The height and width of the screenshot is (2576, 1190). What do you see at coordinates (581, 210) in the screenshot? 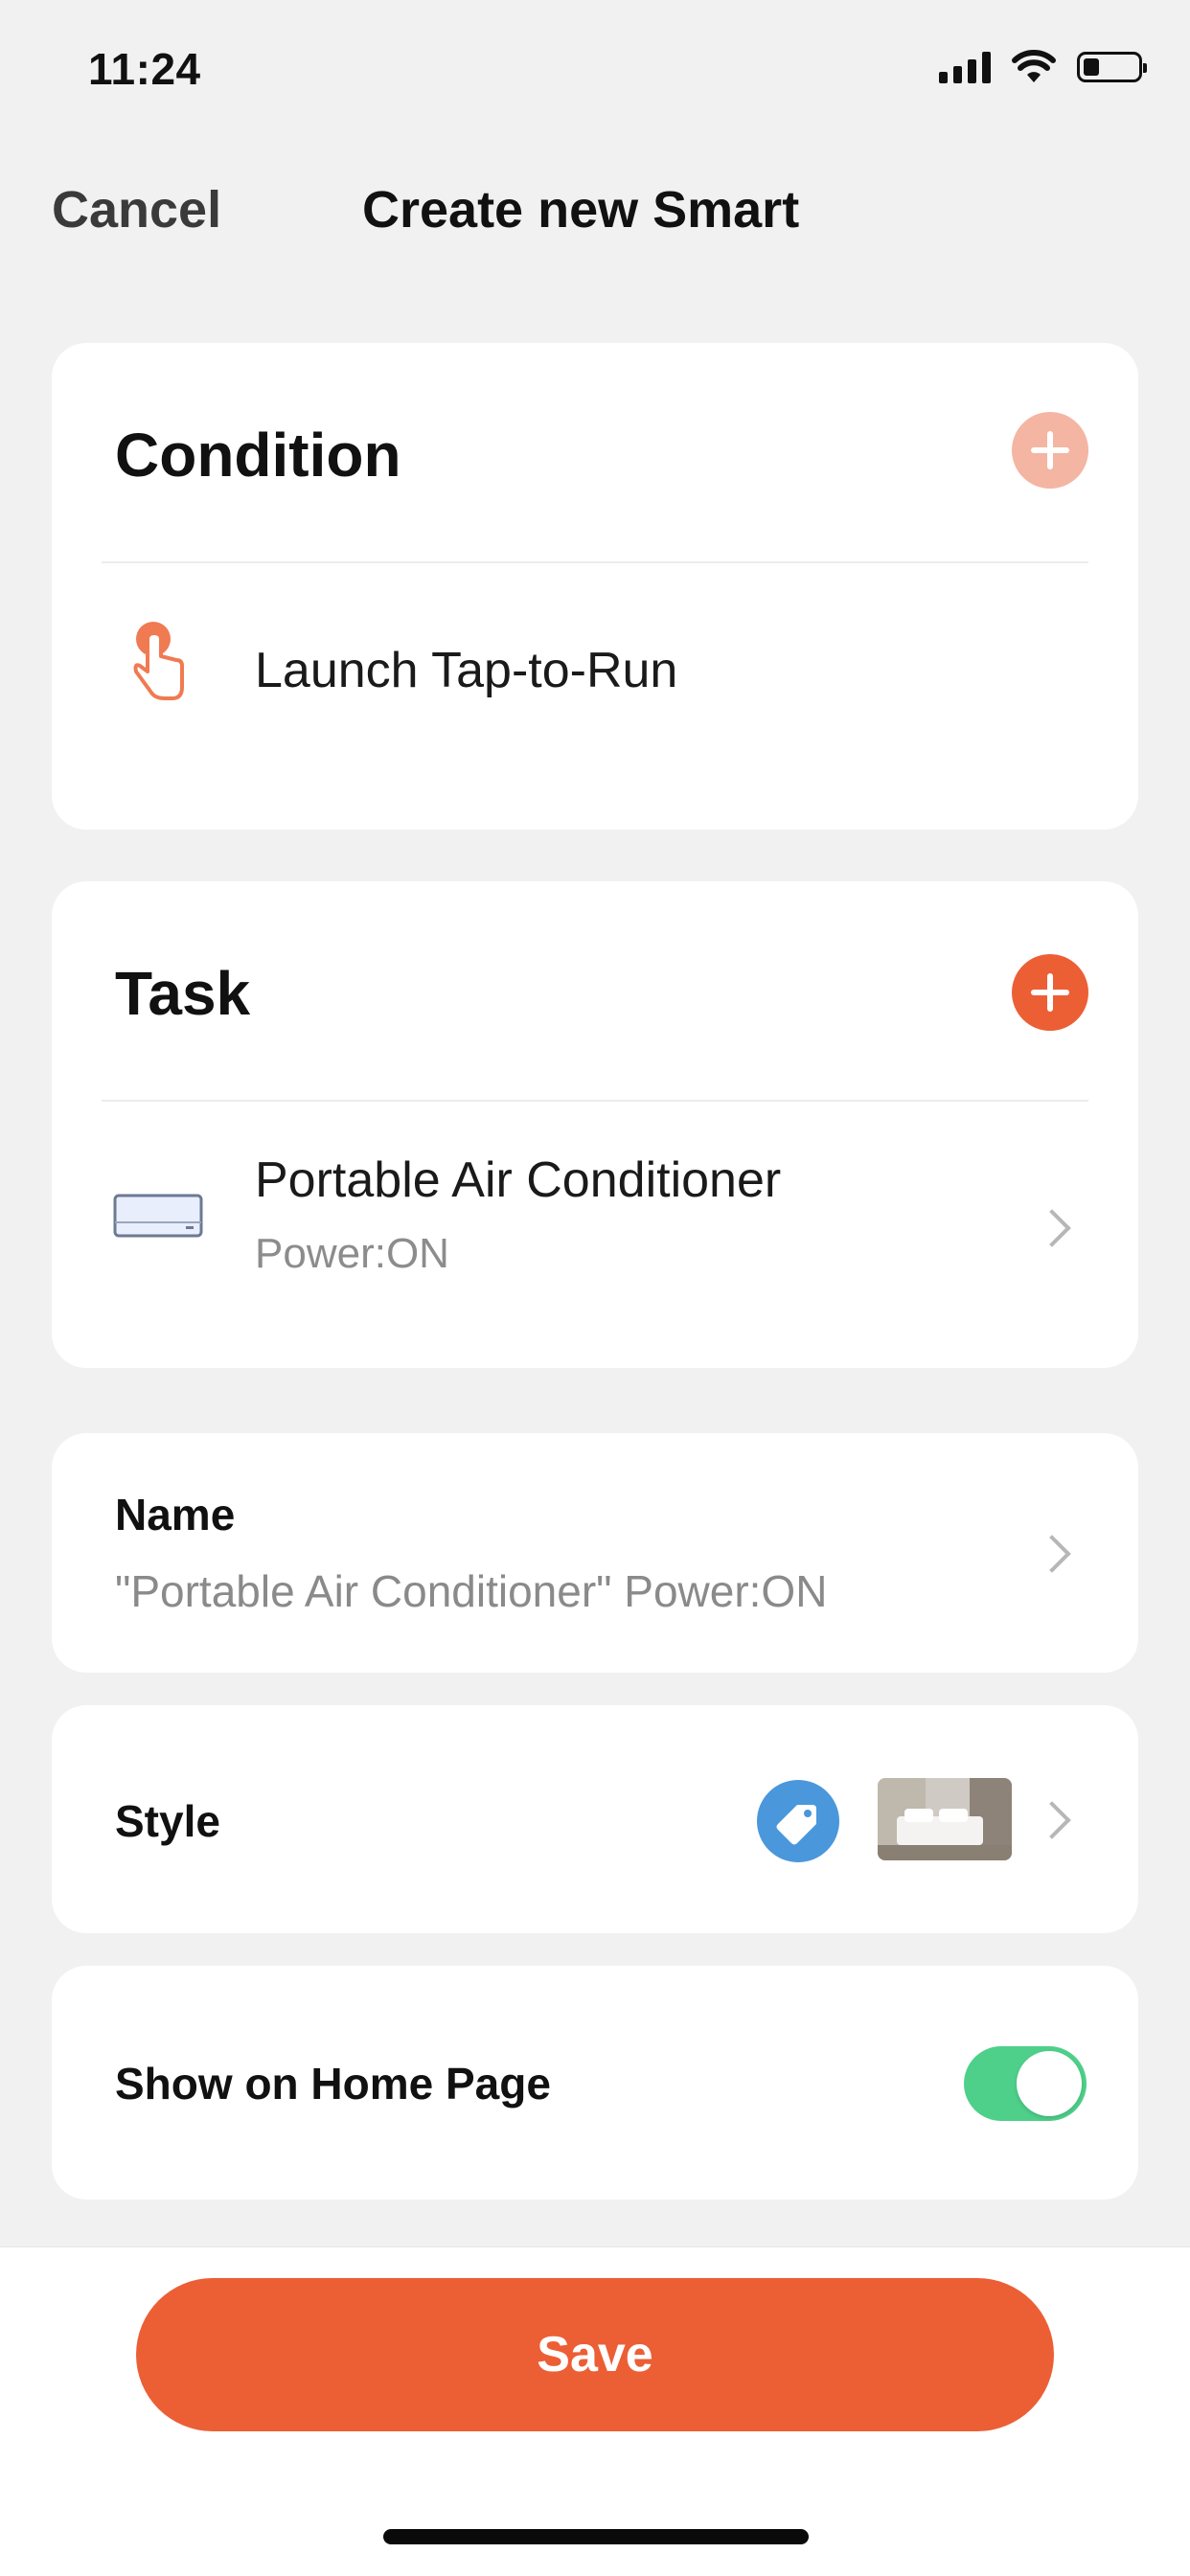
I see `page-title: Create new Smart` at bounding box center [581, 210].